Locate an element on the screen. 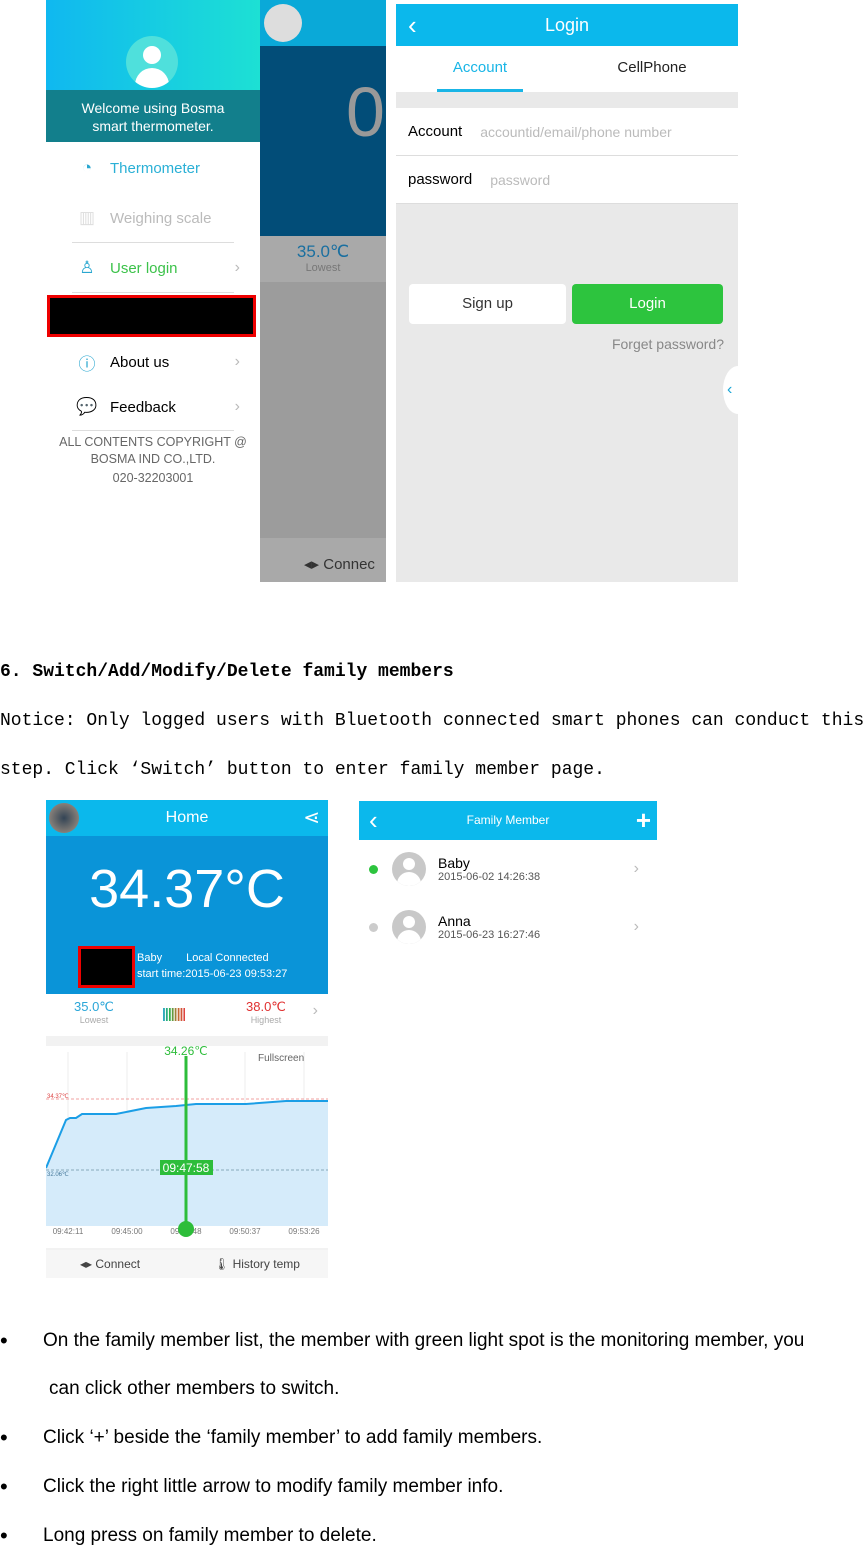  menu-item-user-login: ♙ User login › is located at coordinates (155, 268).